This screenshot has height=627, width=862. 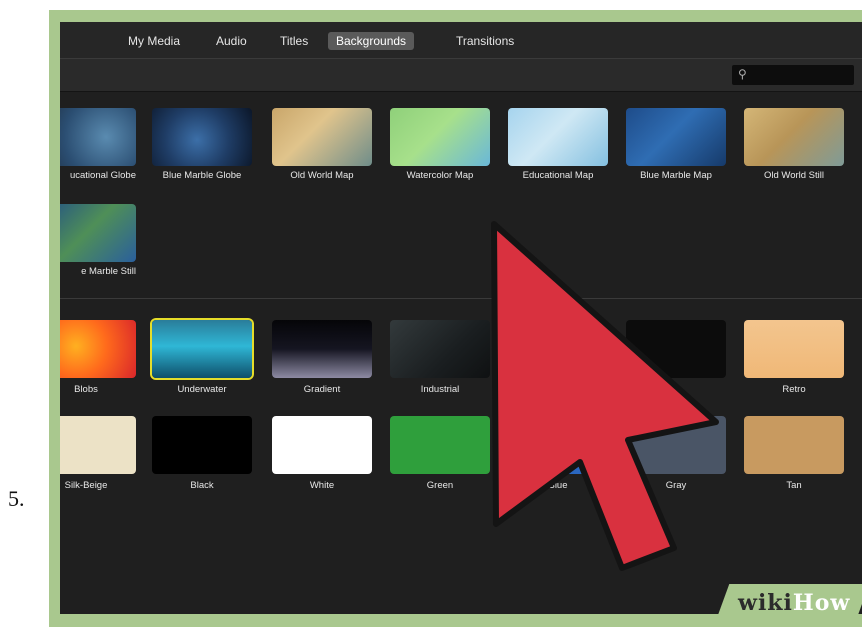 I want to click on thumbnail-label: e Marble Still, so click(x=108, y=271).